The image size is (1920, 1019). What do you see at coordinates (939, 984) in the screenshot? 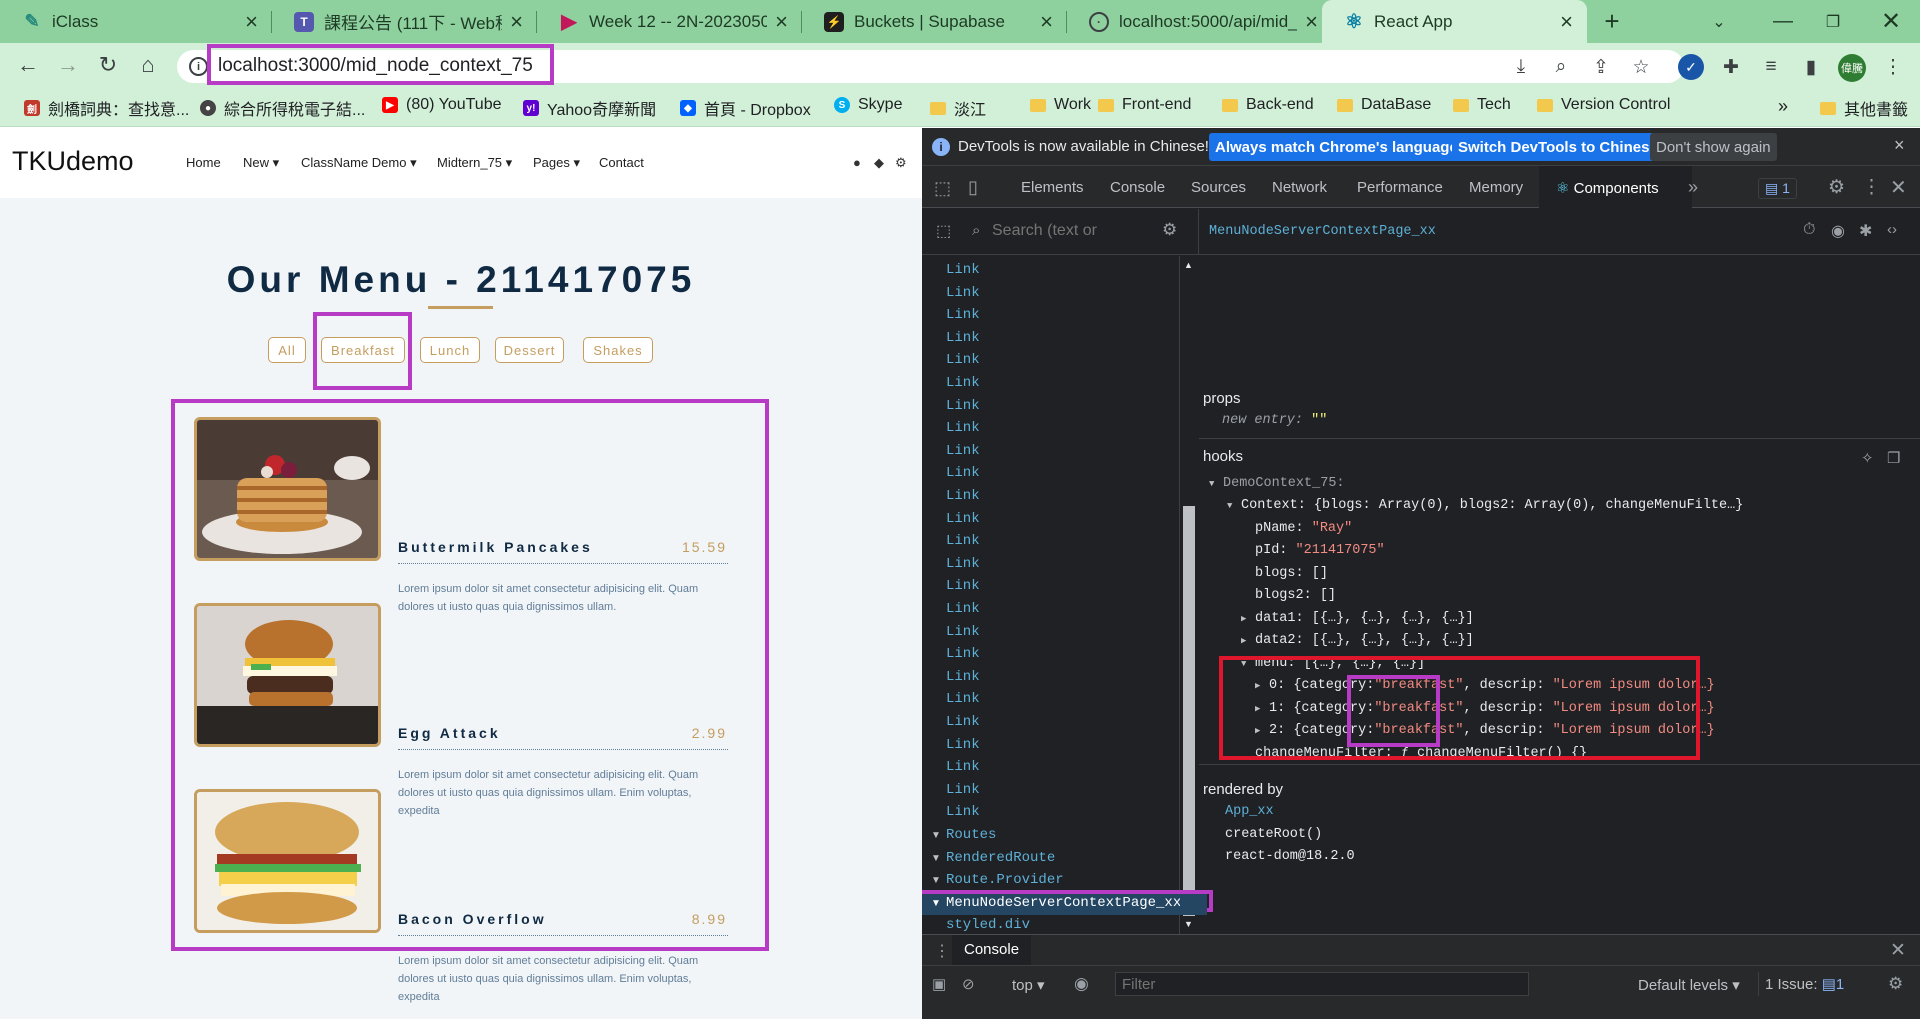
I see `sidebar-toggle-icon: ▣` at bounding box center [939, 984].